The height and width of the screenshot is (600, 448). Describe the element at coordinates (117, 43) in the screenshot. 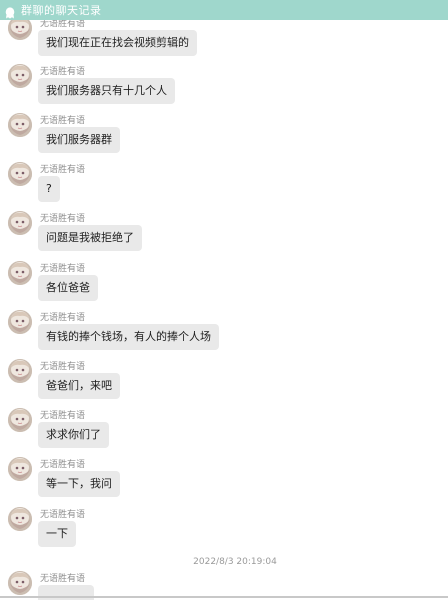

I see `message-bubble: 我们现在正在找会视频剪辑的` at that location.